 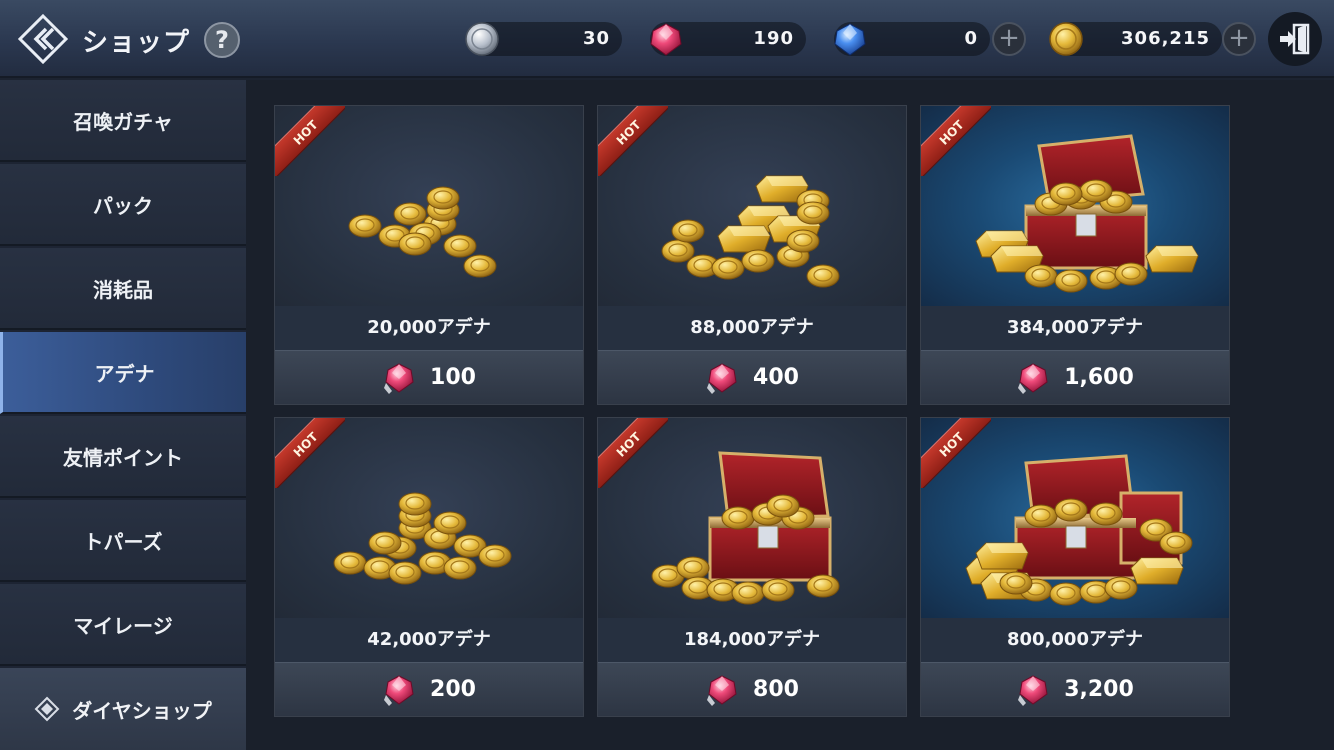 I want to click on currency-blue-diamond: 0, so click(x=912, y=39).